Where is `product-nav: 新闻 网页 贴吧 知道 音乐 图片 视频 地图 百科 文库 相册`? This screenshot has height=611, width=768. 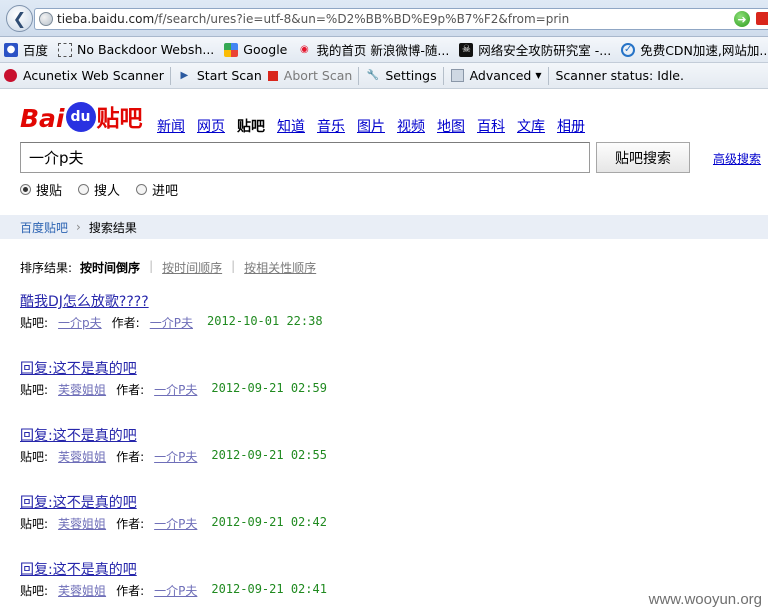 product-nav: 新闻 网页 贴吧 知道 音乐 图片 视频 地图 百科 文库 相册 is located at coordinates (377, 126).